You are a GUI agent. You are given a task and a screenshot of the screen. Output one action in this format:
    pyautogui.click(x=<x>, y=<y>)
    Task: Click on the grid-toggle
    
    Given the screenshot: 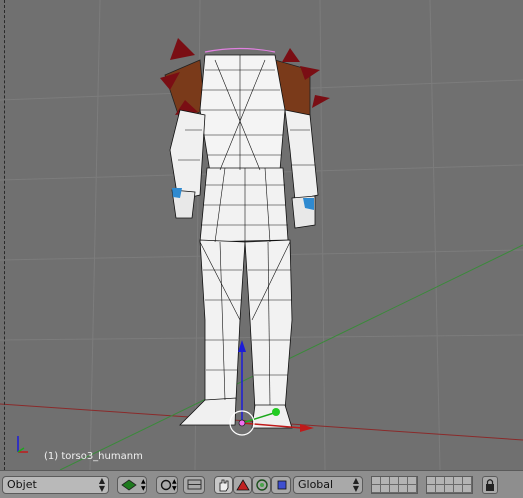 What is the action you would take?
    pyautogui.click(x=194, y=485)
    